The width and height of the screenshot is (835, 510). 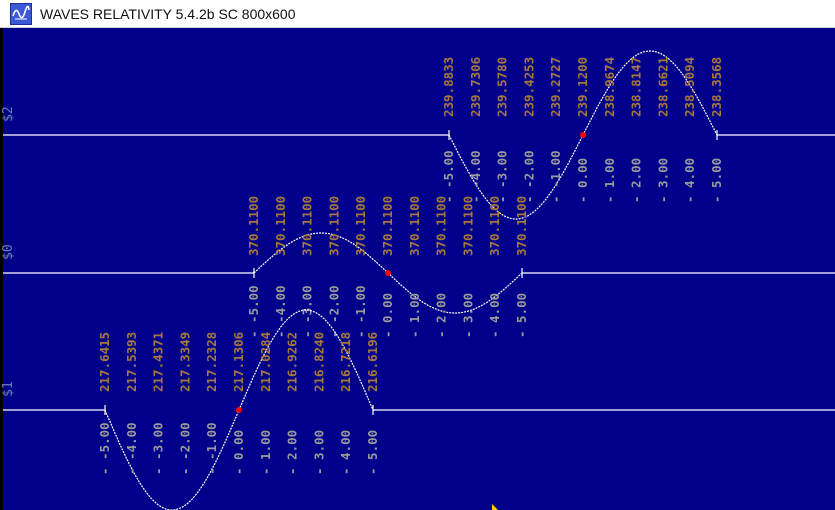 I want to click on channel-label: $0, so click(x=8, y=252).